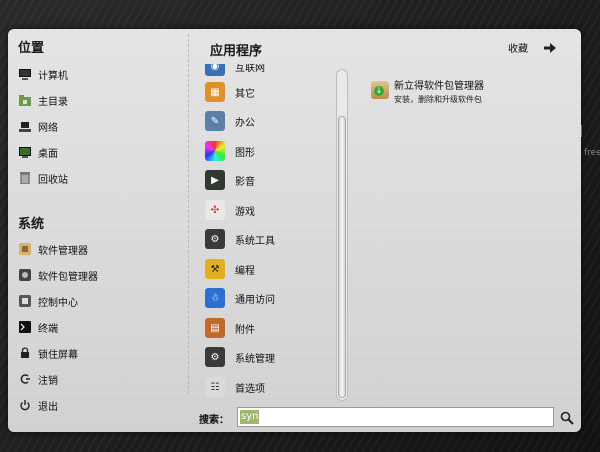  I want to click on category-label: 系统管理, so click(255, 359).